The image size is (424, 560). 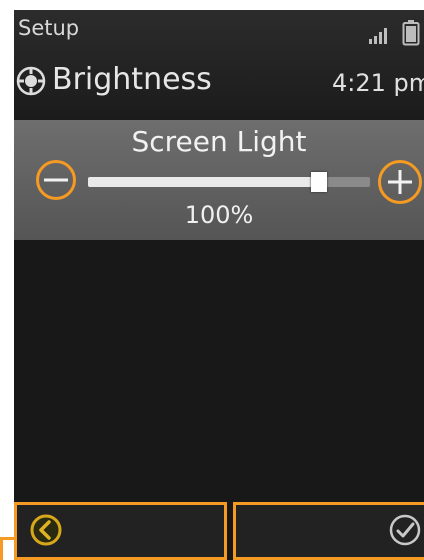 What do you see at coordinates (405, 530) in the screenshot?
I see `checkmark-icon` at bounding box center [405, 530].